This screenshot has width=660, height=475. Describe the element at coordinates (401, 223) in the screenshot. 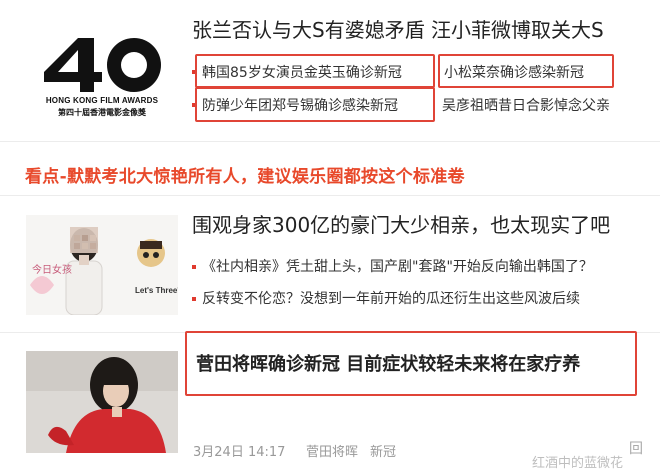

I see `article2-headline: 围观身家300亿的豪门大少相亲，也太现实了吧` at that location.